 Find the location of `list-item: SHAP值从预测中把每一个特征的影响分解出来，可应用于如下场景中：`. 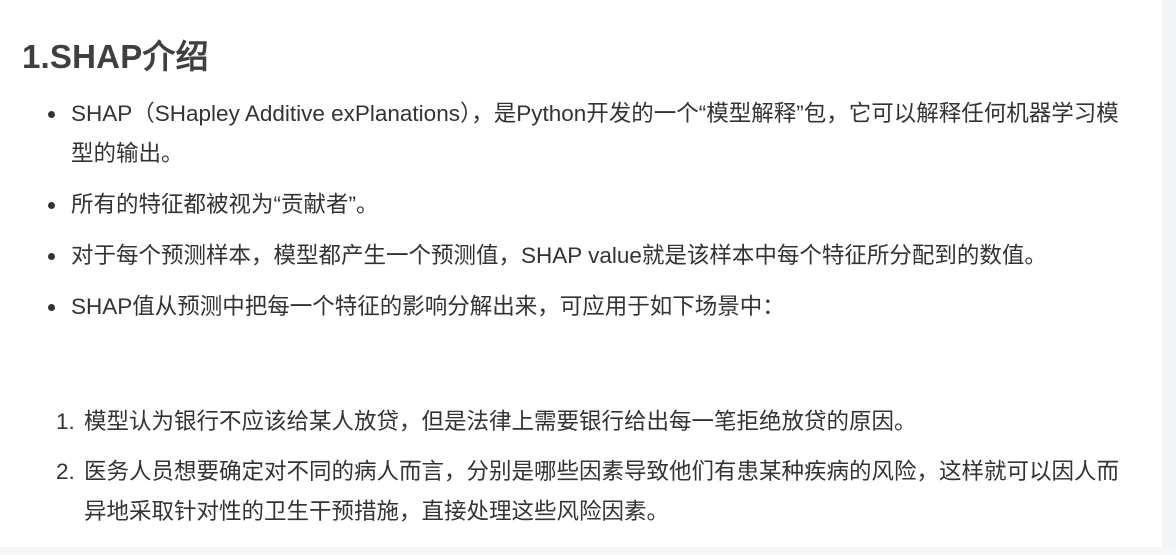

list-item: SHAP值从预测中把每一个特征的影响分解出来，可应用于如下场景中： is located at coordinates (580, 307).